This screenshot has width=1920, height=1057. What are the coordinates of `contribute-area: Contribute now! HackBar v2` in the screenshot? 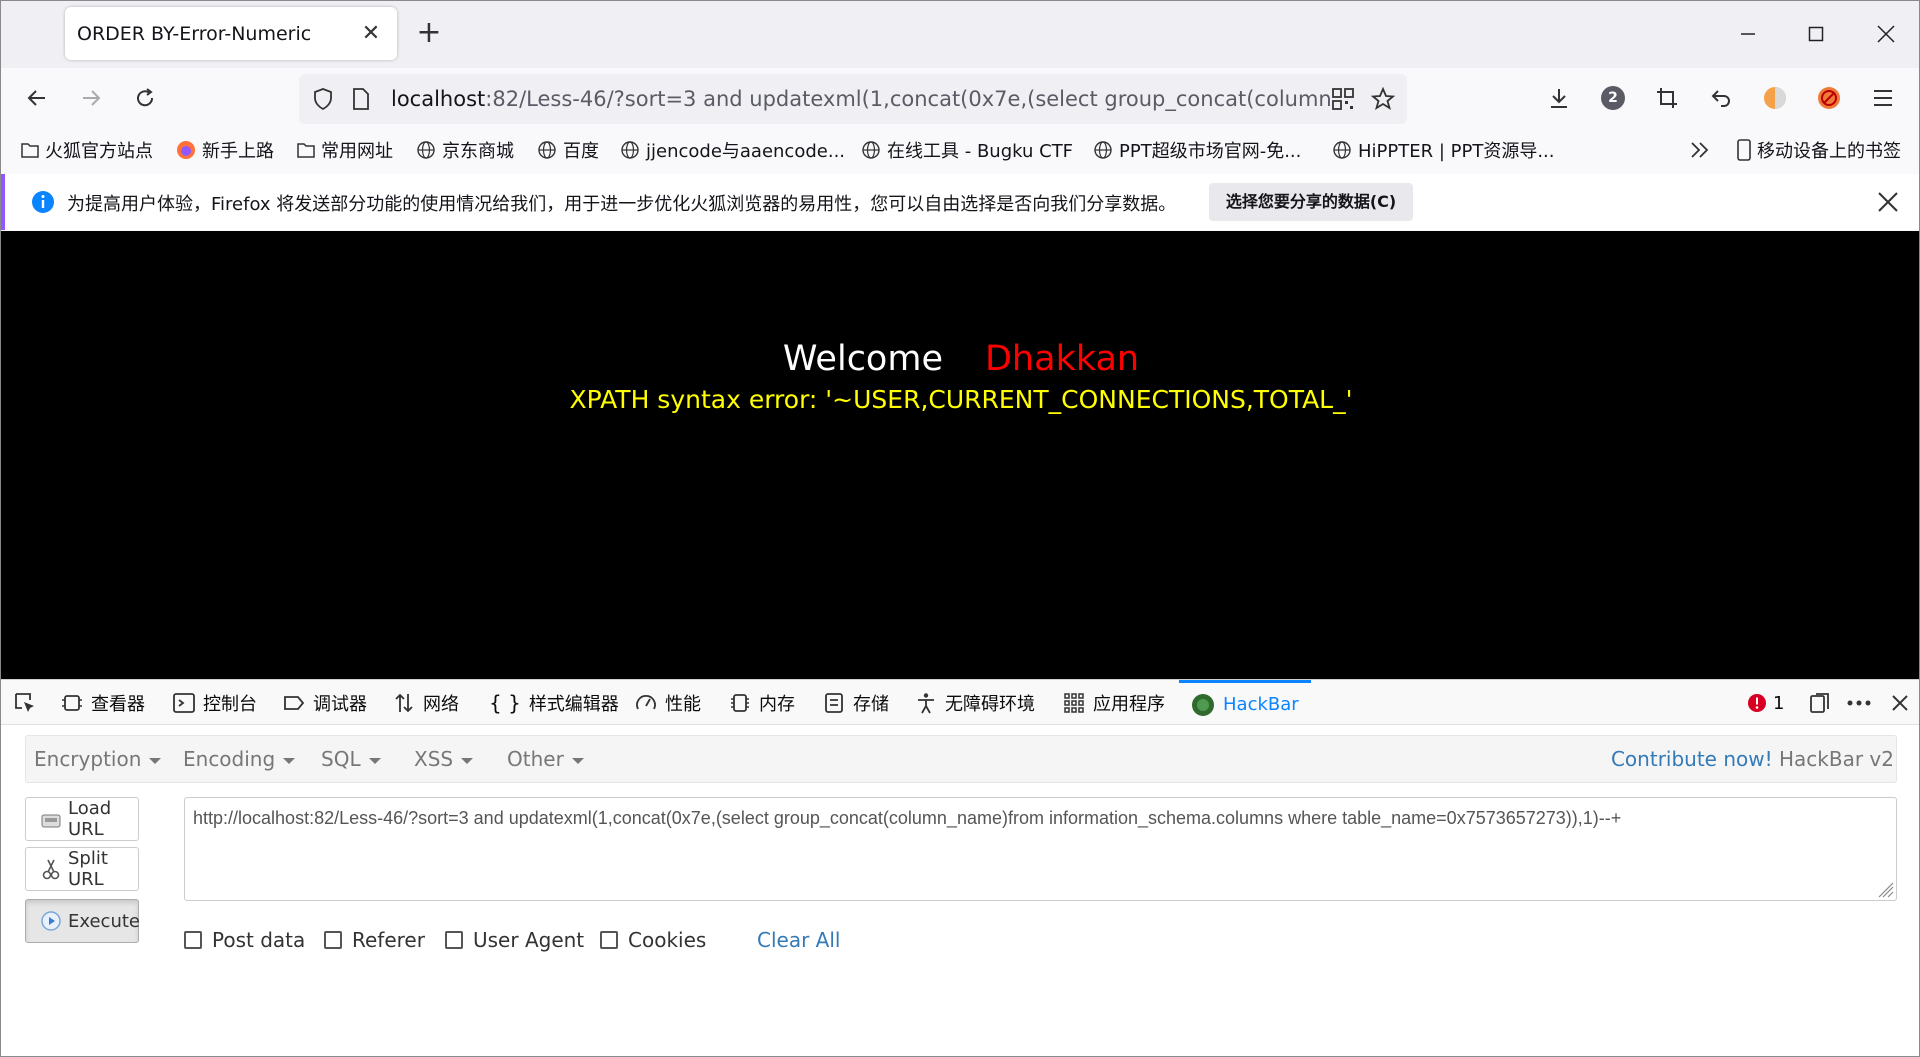 It's located at (1752, 759).